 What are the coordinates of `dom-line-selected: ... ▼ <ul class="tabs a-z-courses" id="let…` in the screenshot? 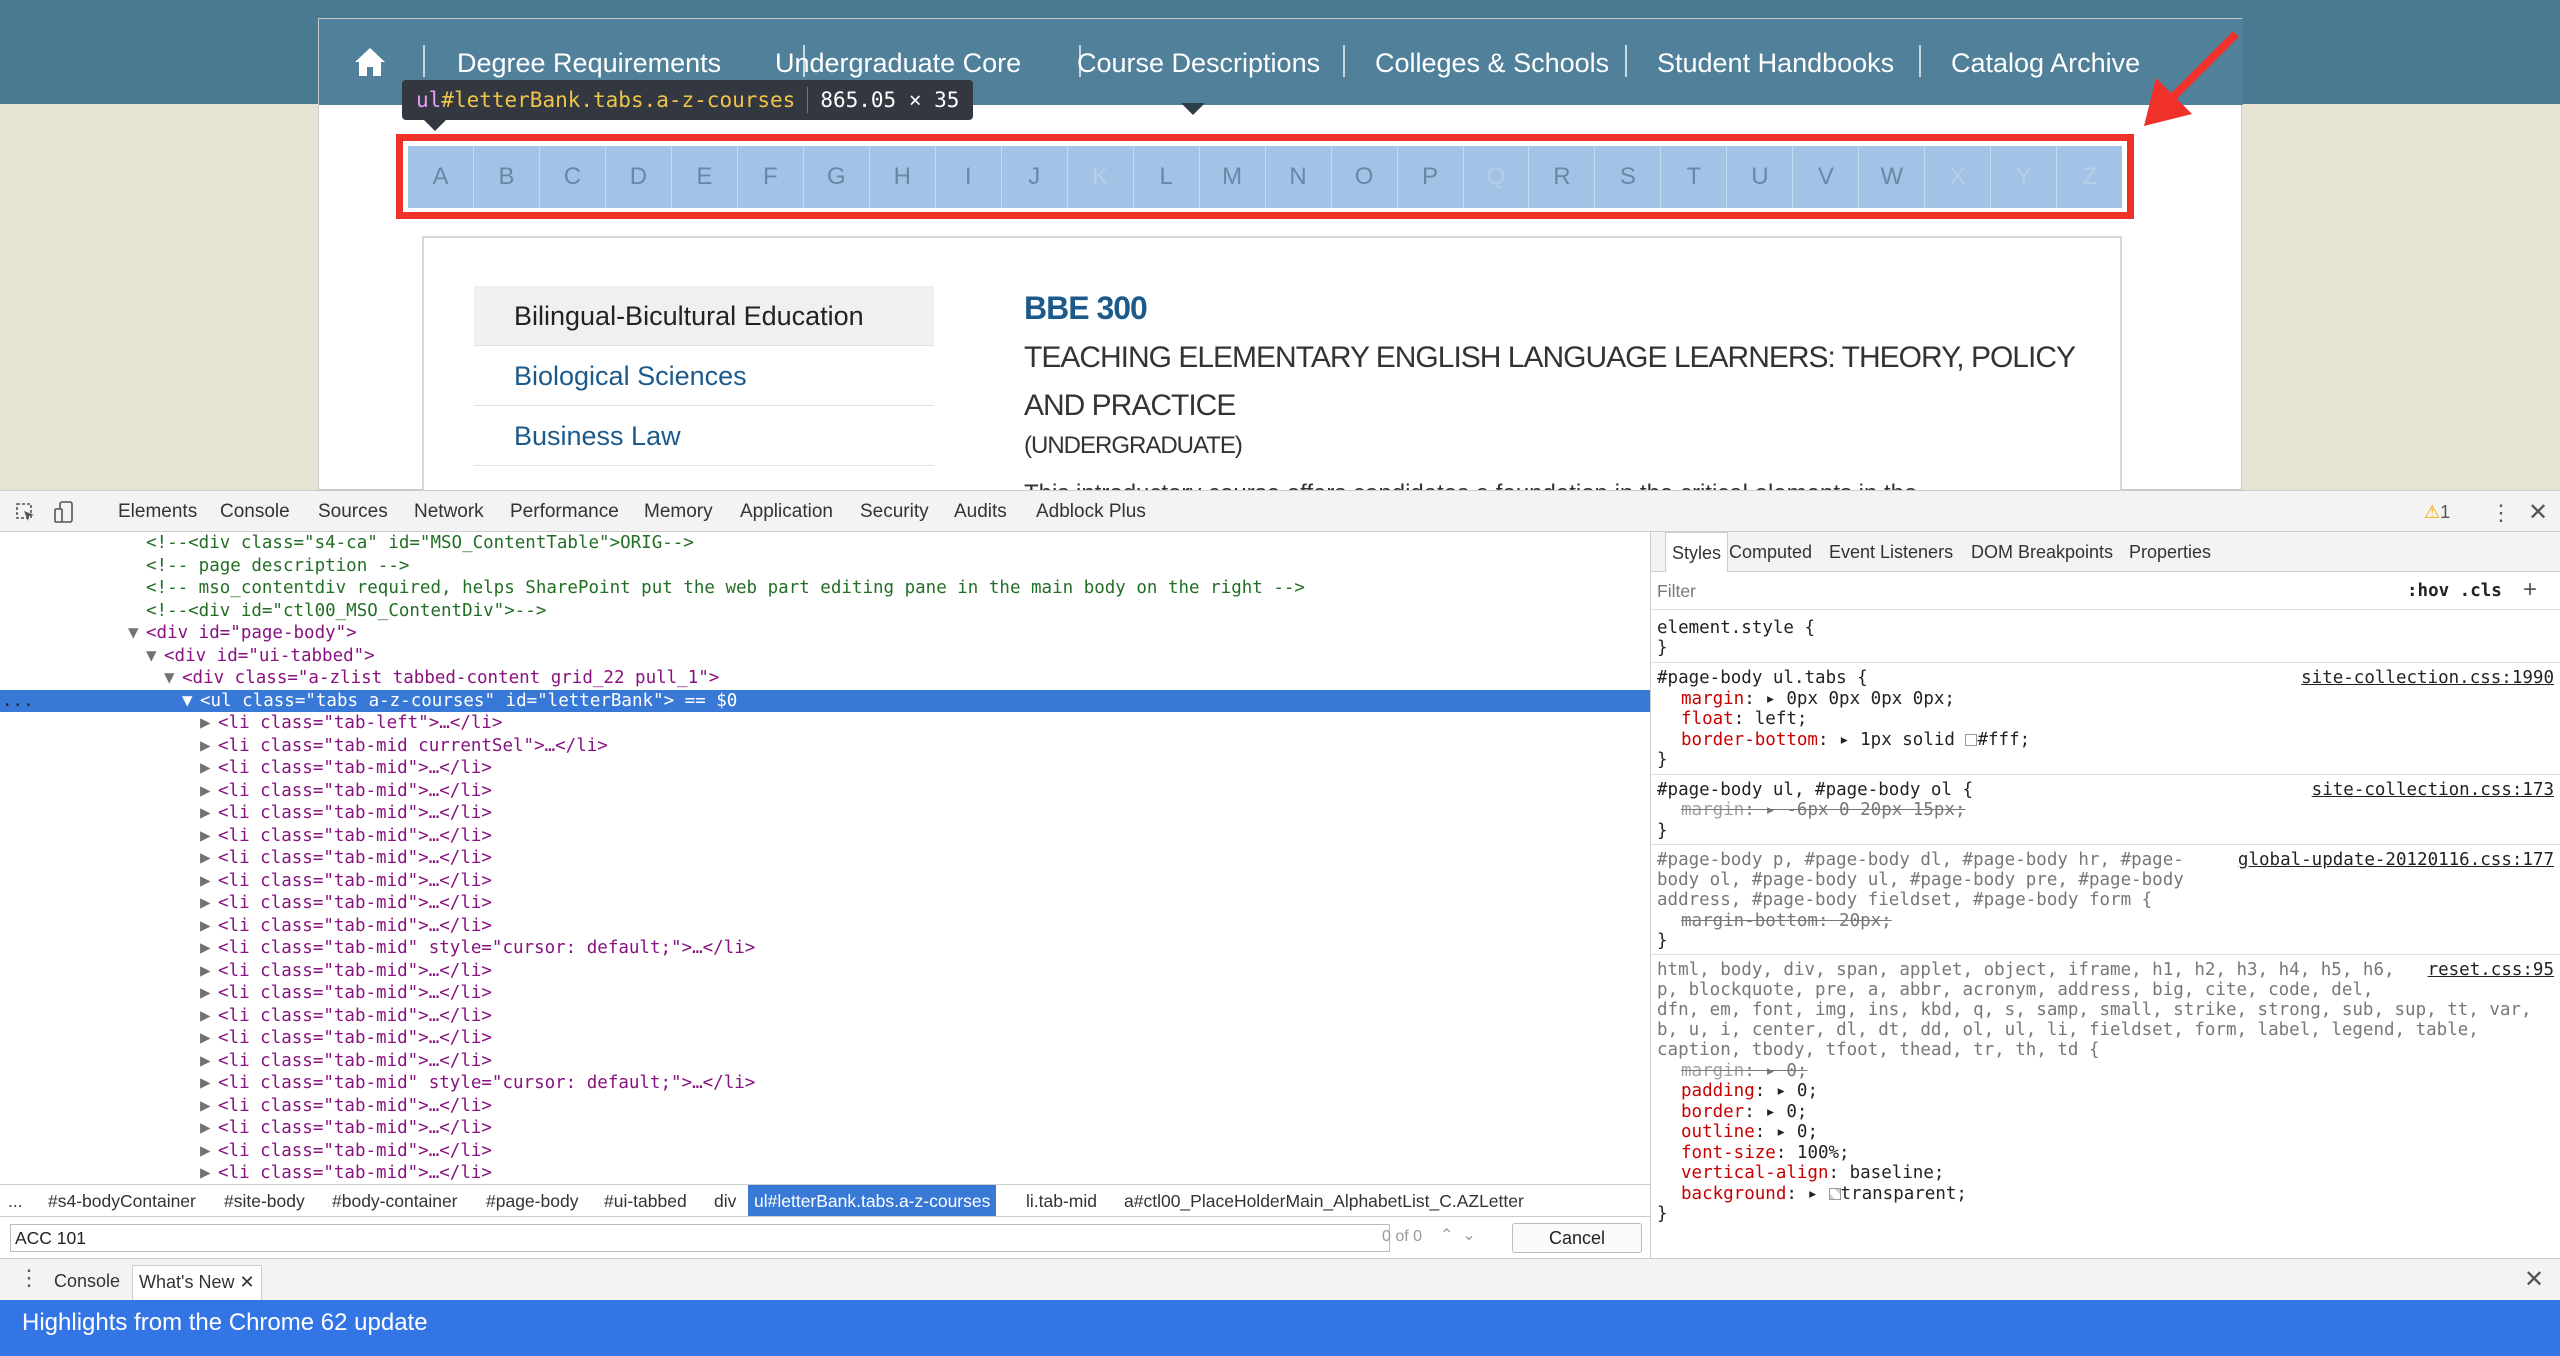 It's located at (825, 701).